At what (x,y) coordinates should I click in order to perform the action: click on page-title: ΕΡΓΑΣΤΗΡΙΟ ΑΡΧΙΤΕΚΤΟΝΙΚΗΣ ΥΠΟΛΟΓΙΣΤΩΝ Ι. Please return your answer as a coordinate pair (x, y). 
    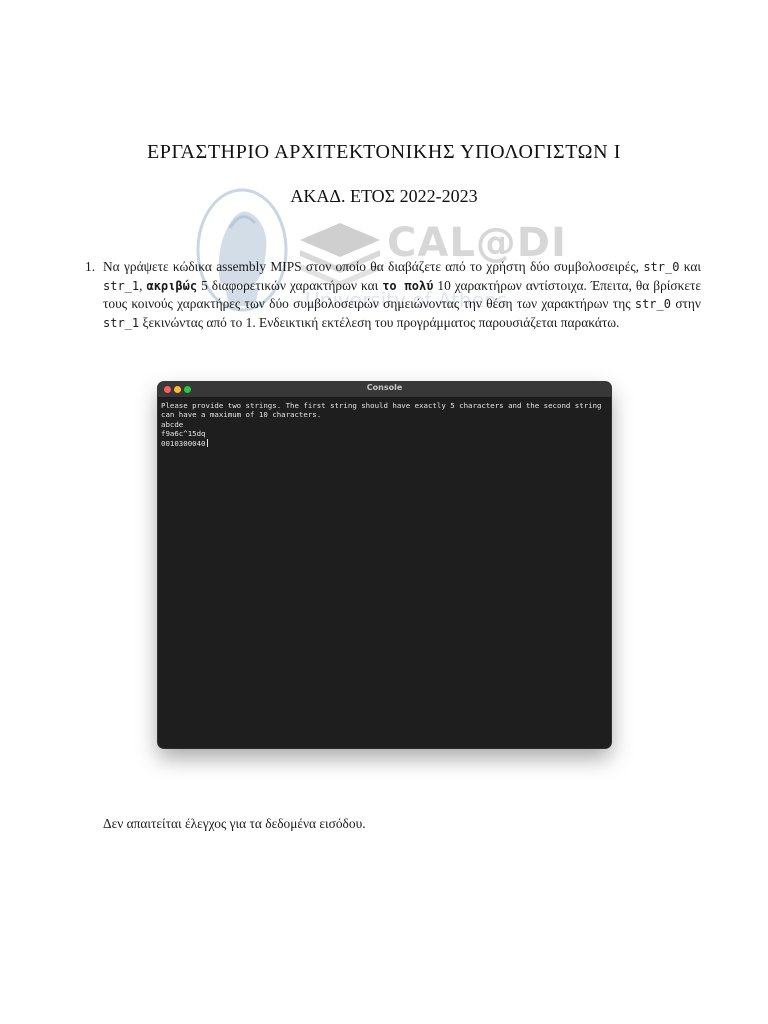
    Looking at the image, I should click on (384, 152).